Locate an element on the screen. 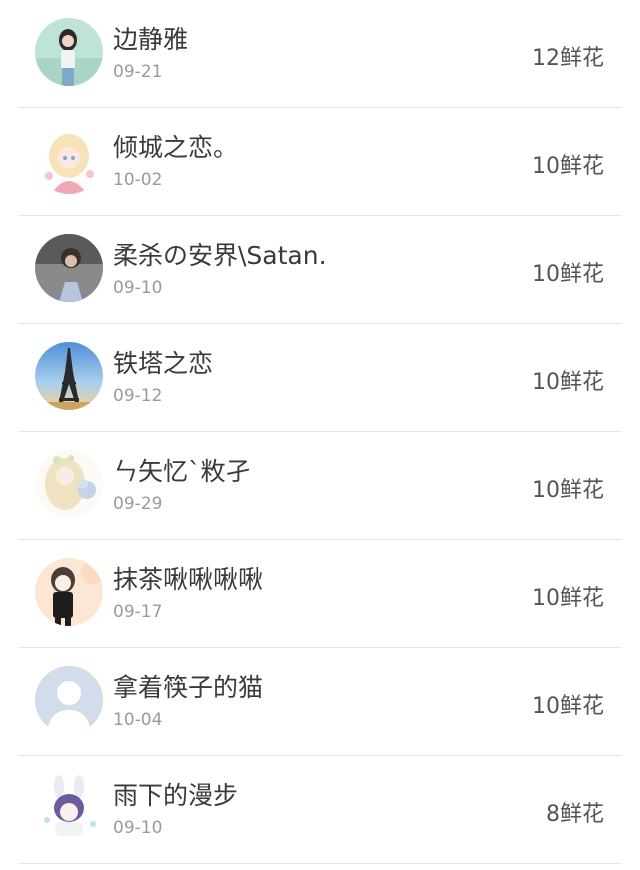  user-name: ㄣ矢忆`敉孑 is located at coordinates (182, 471).